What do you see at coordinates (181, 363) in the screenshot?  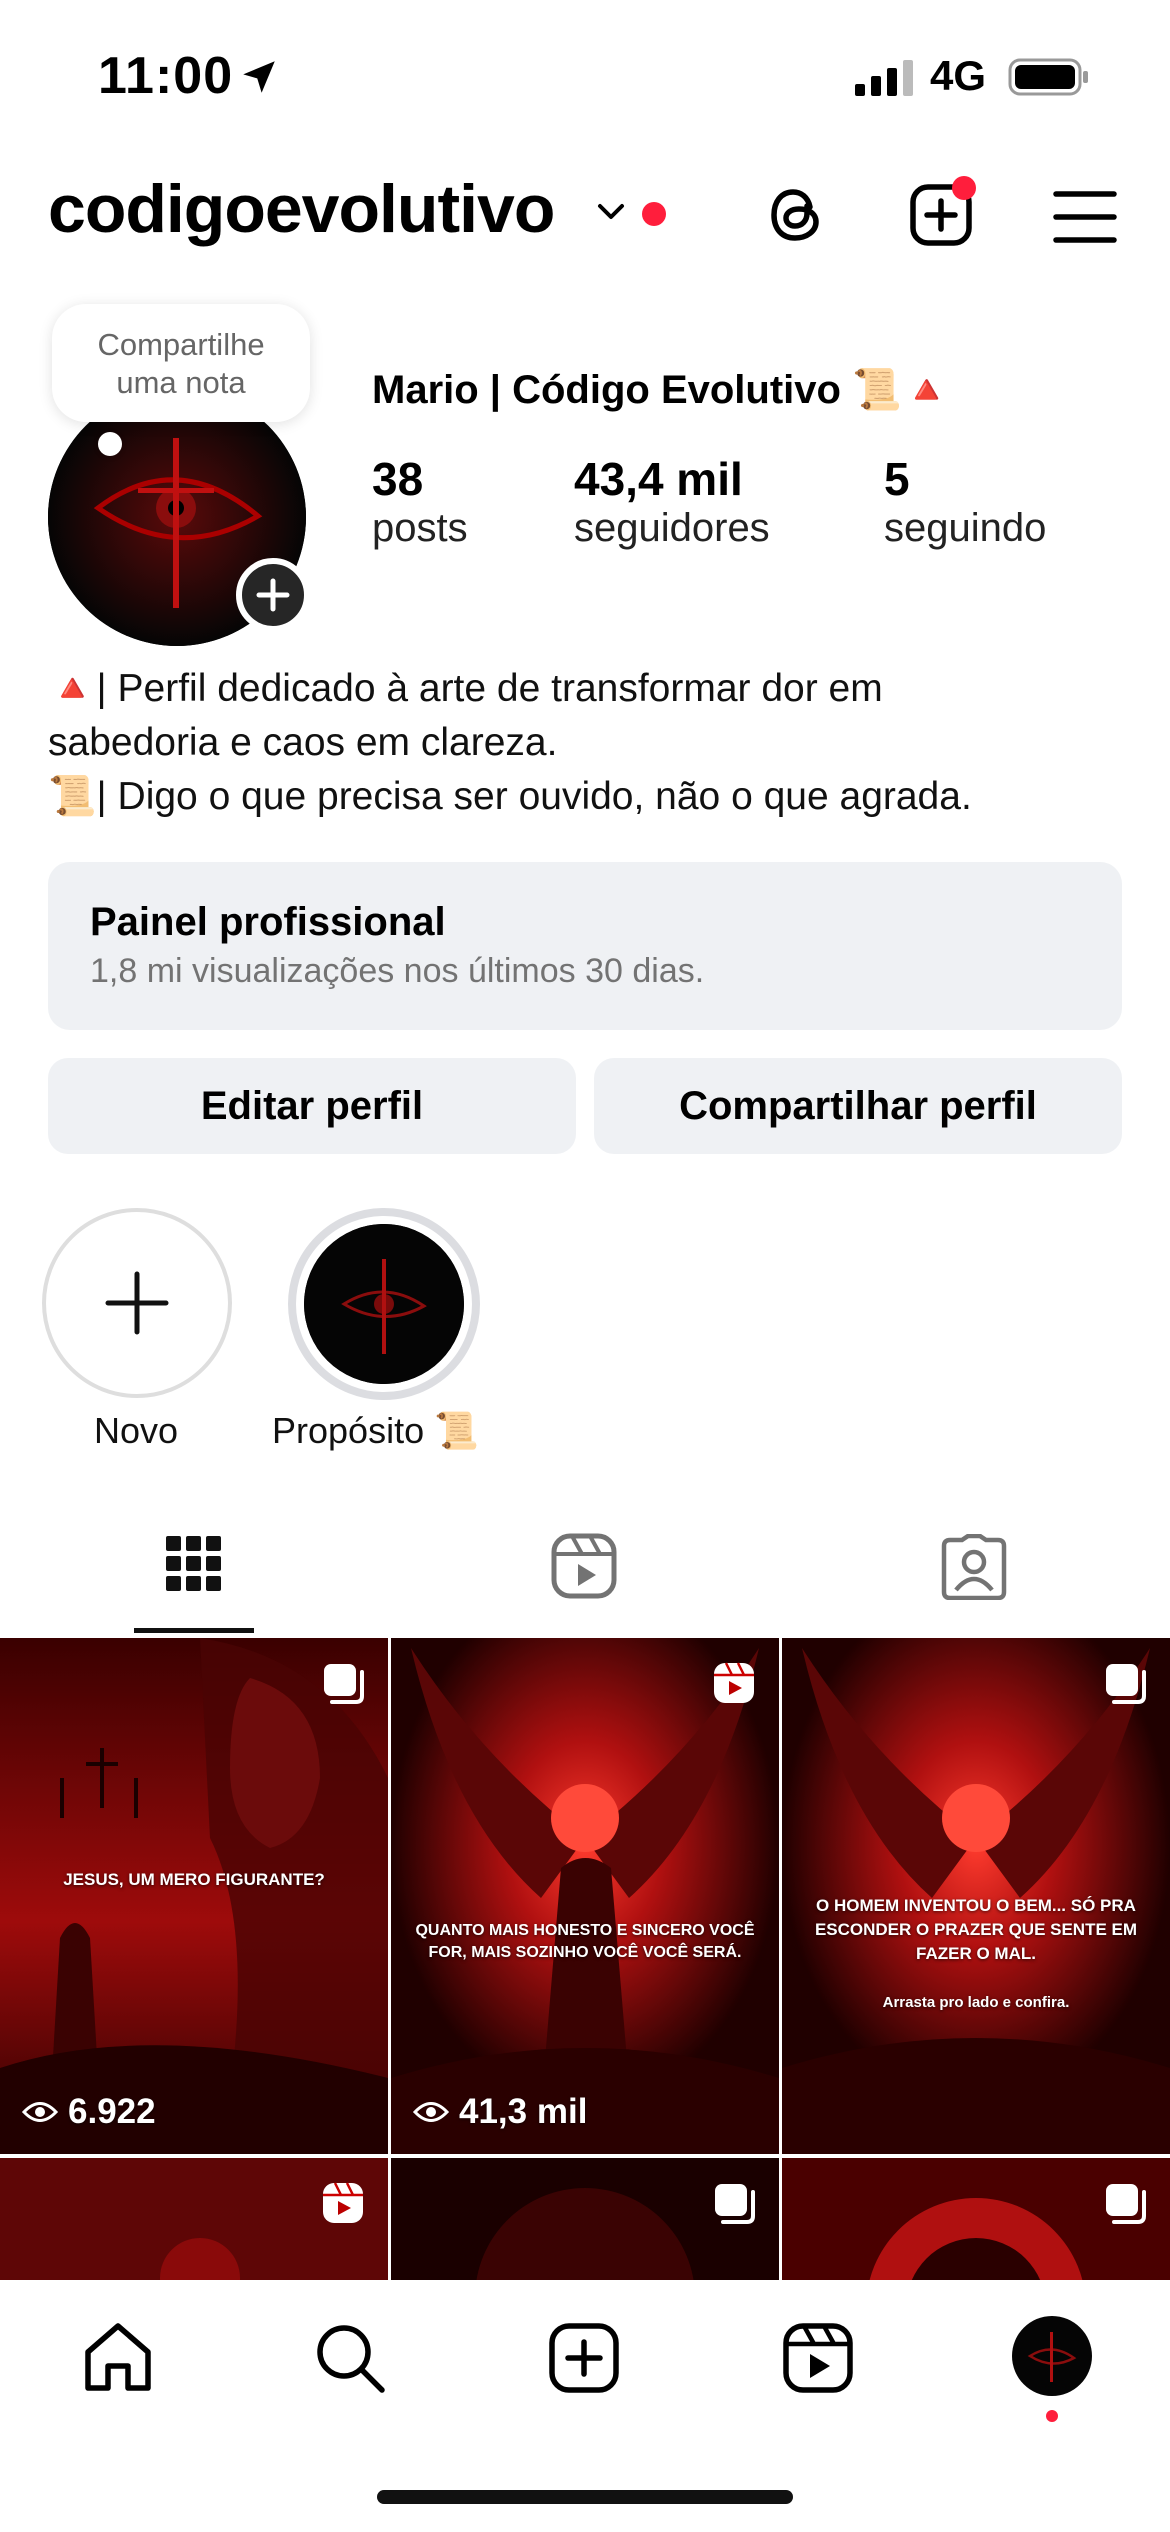 I see `share-note-bubble: Compartilhe uma nota` at bounding box center [181, 363].